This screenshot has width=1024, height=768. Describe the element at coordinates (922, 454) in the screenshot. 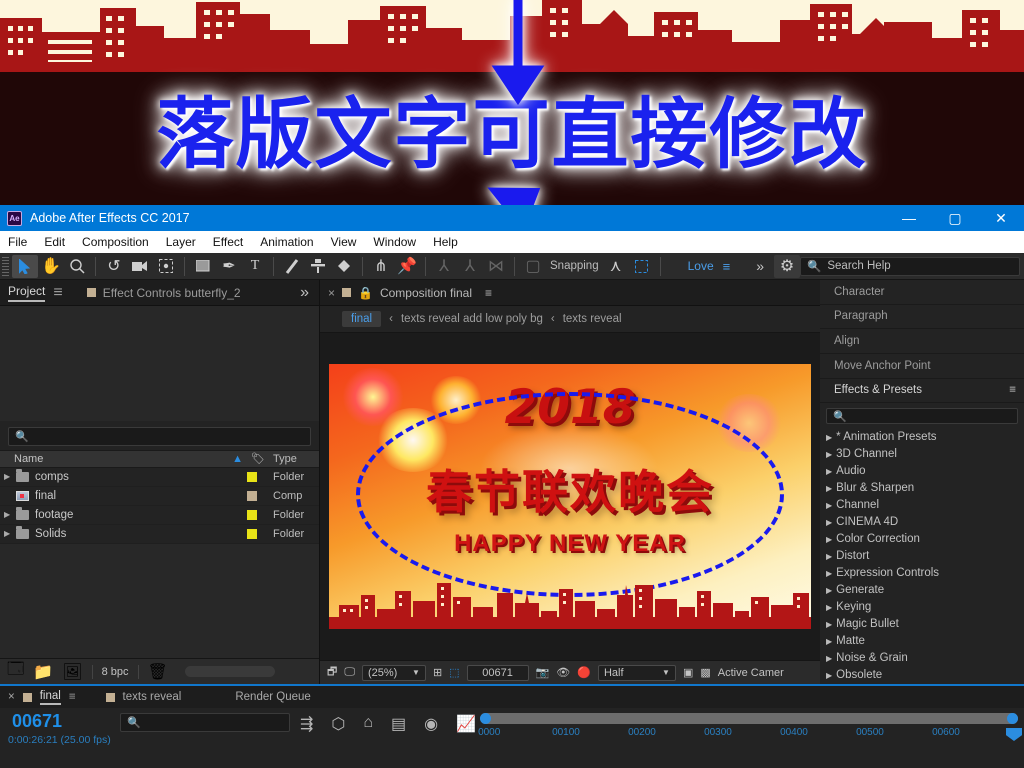

I see `effect-category-3d-channel: ▶ 3D Channel` at that location.